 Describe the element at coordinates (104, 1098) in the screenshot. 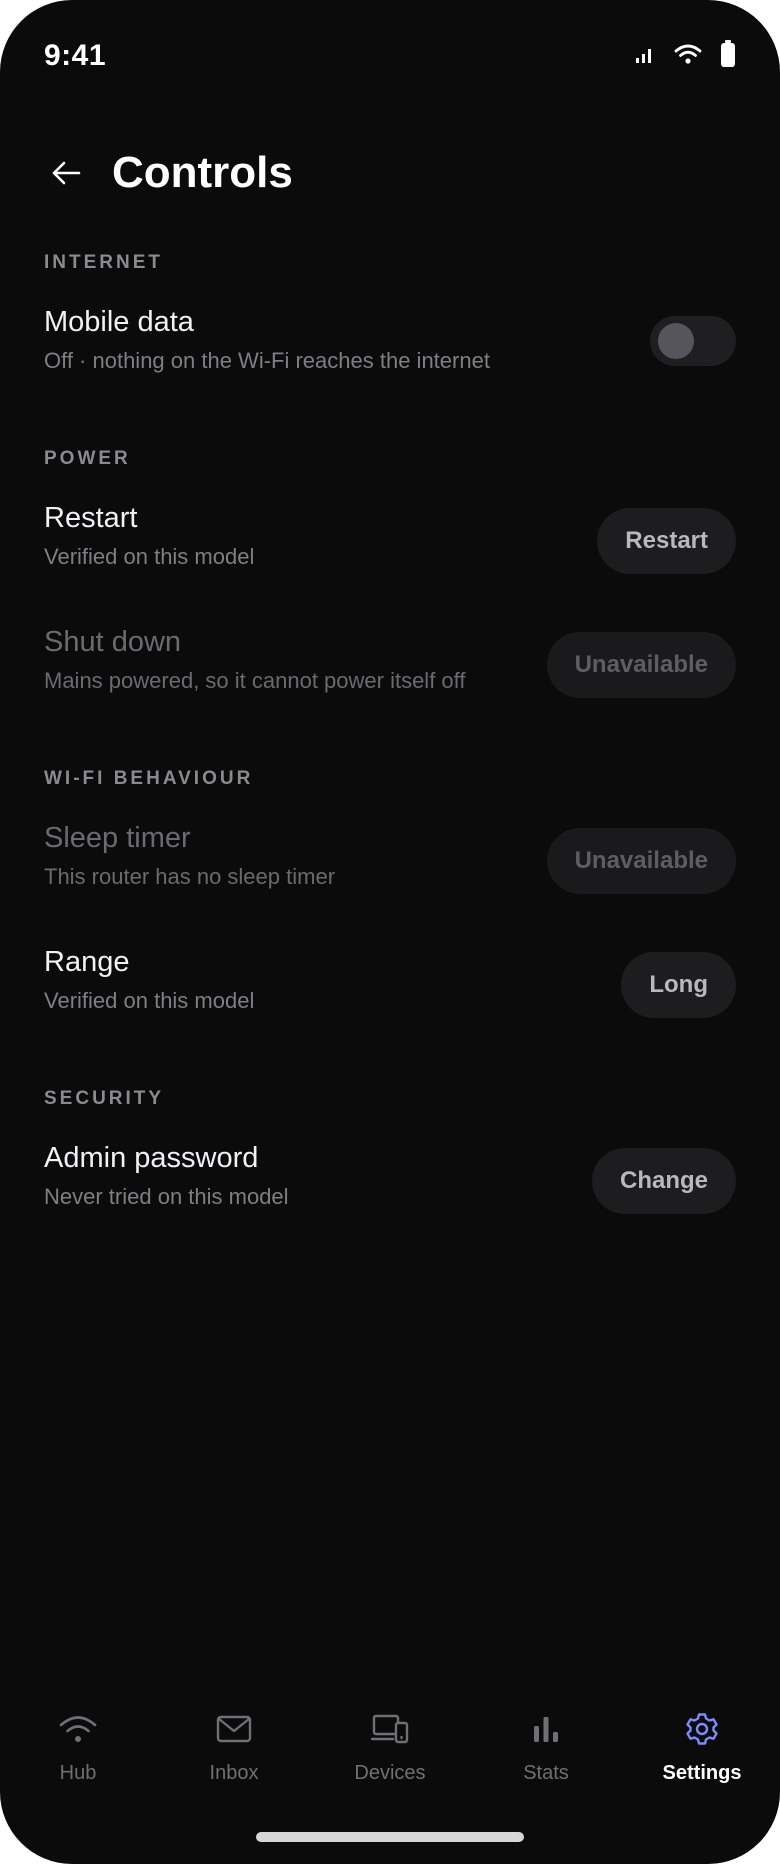

I see `section-security-label: SECURITY` at that location.